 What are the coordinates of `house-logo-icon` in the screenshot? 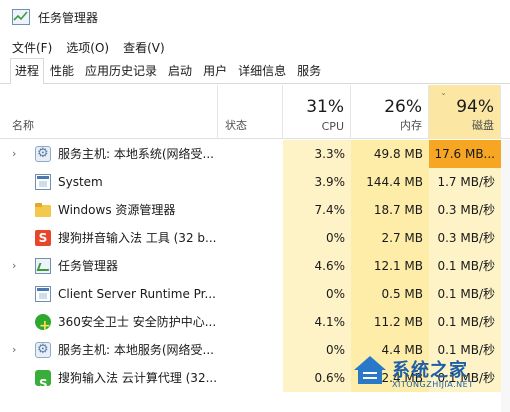 It's located at (370, 370).